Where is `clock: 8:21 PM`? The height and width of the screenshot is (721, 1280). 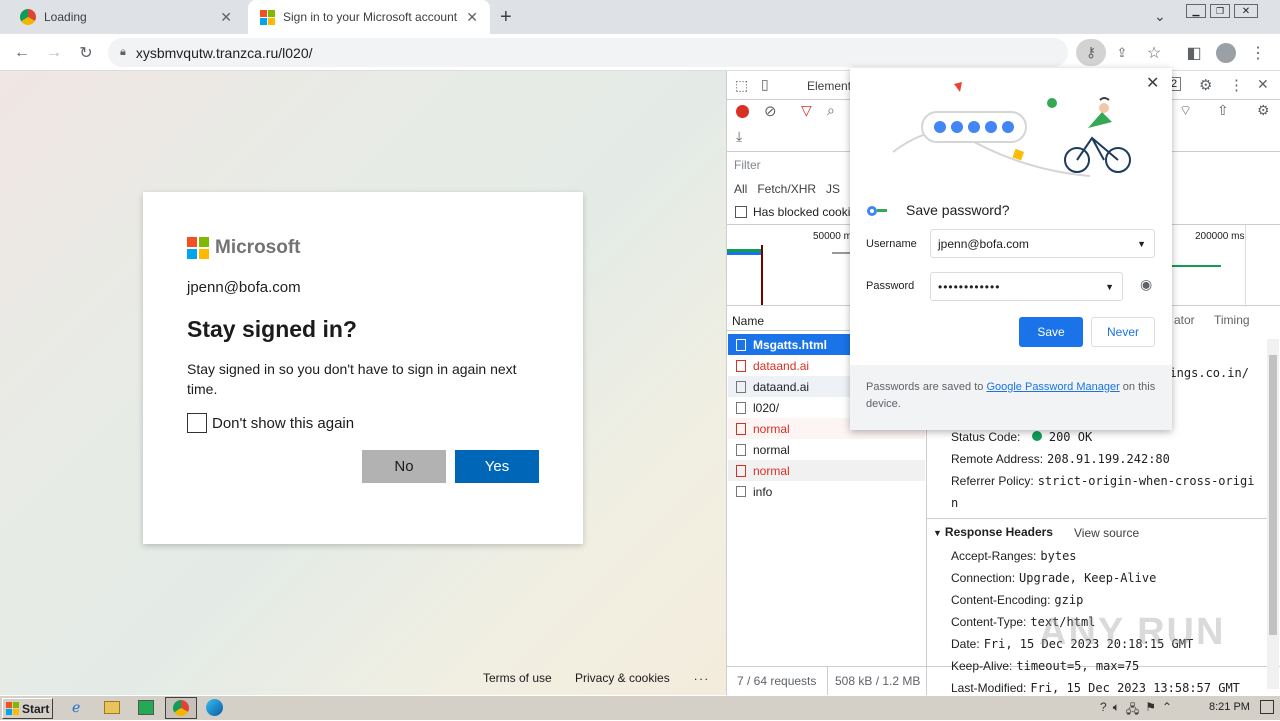
clock: 8:21 PM is located at coordinates (1229, 707).